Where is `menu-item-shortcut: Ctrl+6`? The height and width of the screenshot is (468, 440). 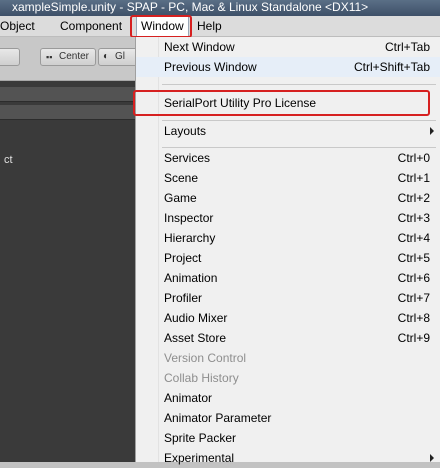
menu-item-shortcut: Ctrl+6 is located at coordinates (413, 278).